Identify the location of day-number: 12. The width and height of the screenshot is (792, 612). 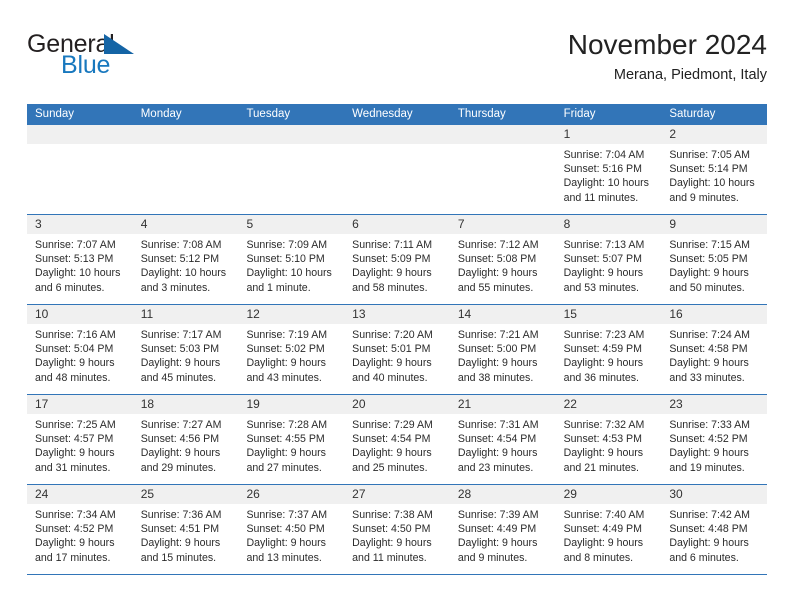
(253, 314).